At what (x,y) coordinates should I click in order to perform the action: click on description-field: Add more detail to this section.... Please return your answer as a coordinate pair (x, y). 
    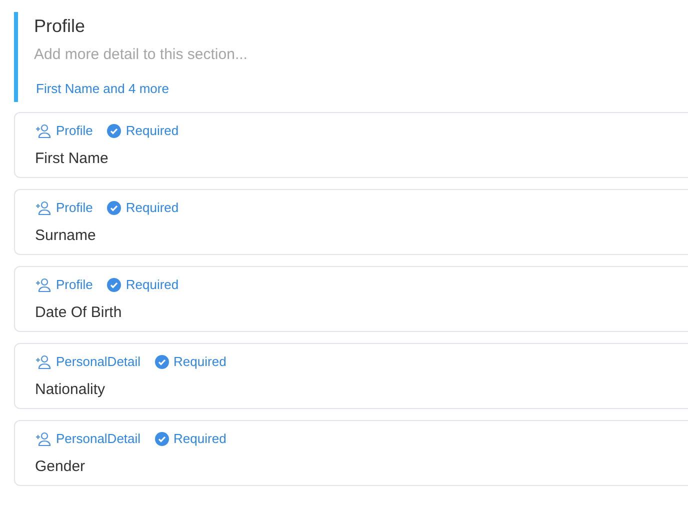
    Looking at the image, I should click on (184, 54).